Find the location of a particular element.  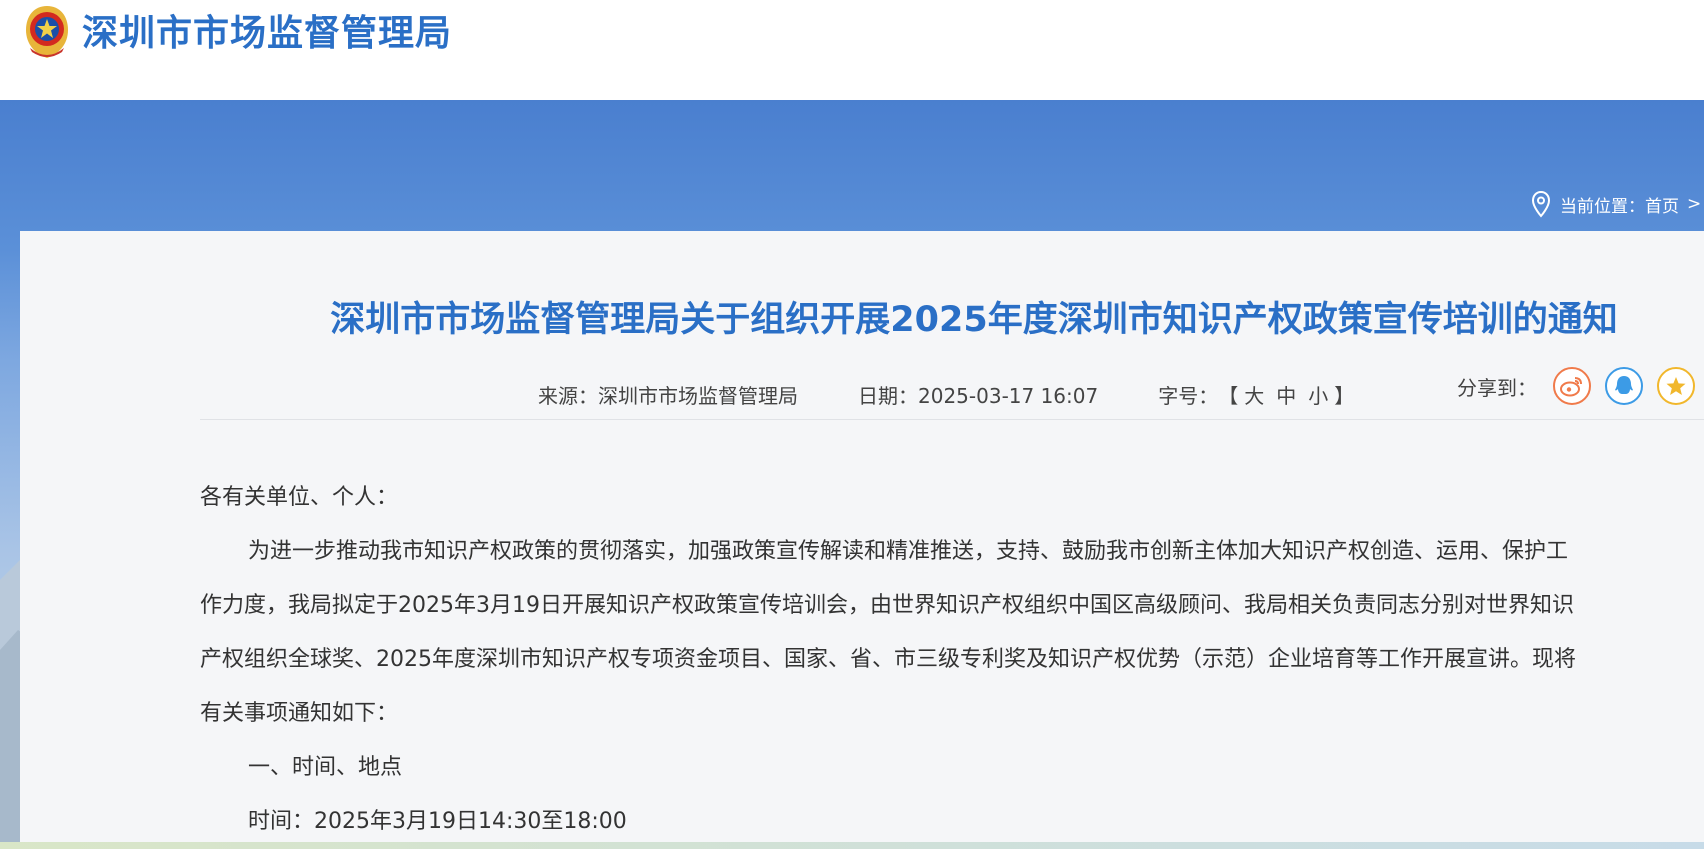

breadcrumb-home-link: 首页 is located at coordinates (1662, 204).